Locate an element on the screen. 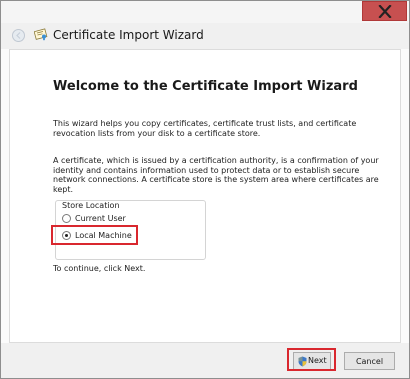 Image resolution: width=410 pixels, height=379 pixels. back-button is located at coordinates (18, 35).